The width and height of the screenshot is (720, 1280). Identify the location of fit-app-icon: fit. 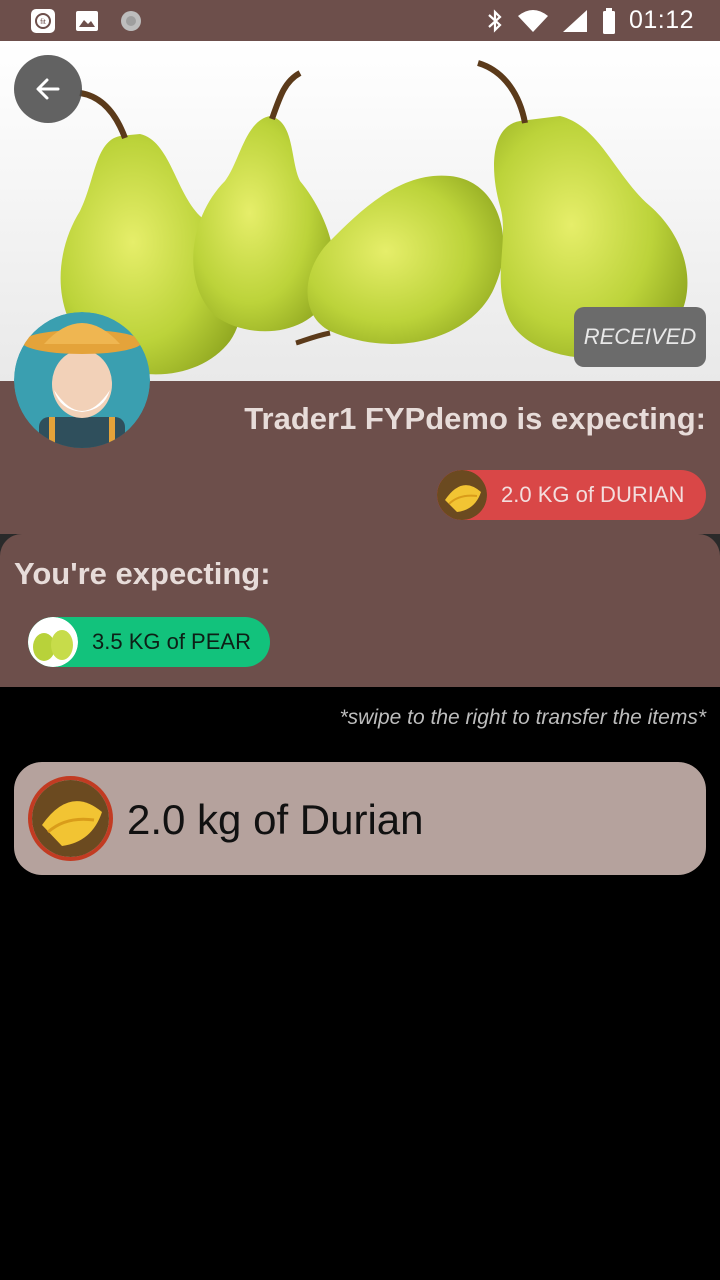
(43, 21).